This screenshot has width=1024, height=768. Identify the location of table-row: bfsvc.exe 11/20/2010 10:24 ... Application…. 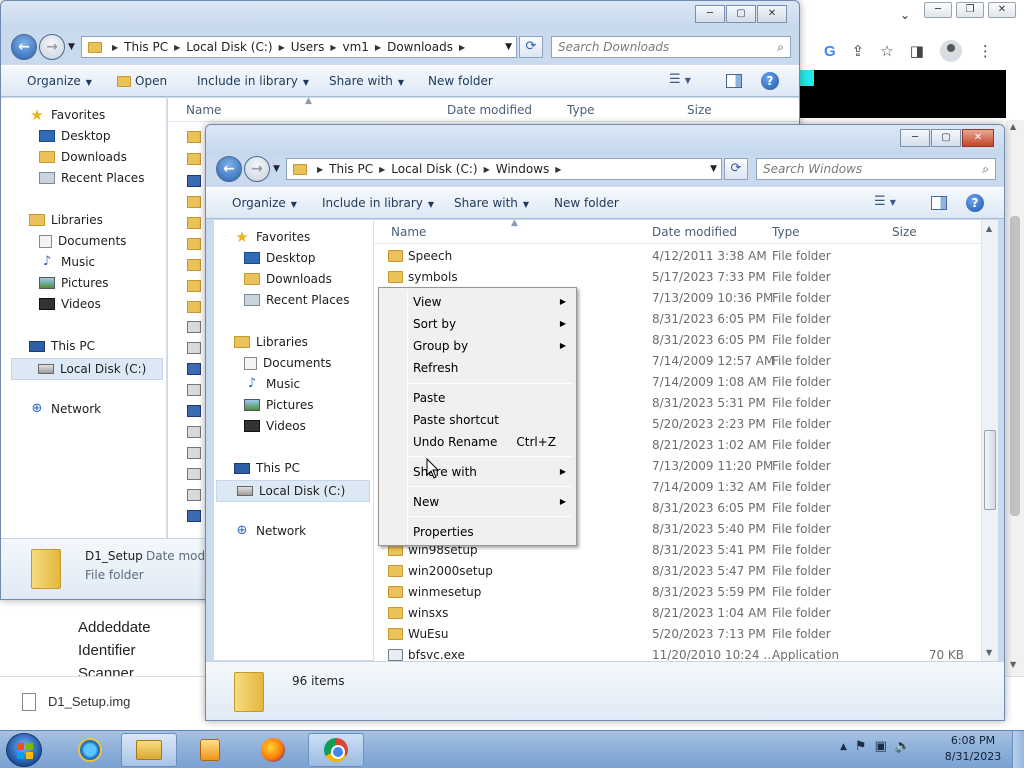
(686, 653).